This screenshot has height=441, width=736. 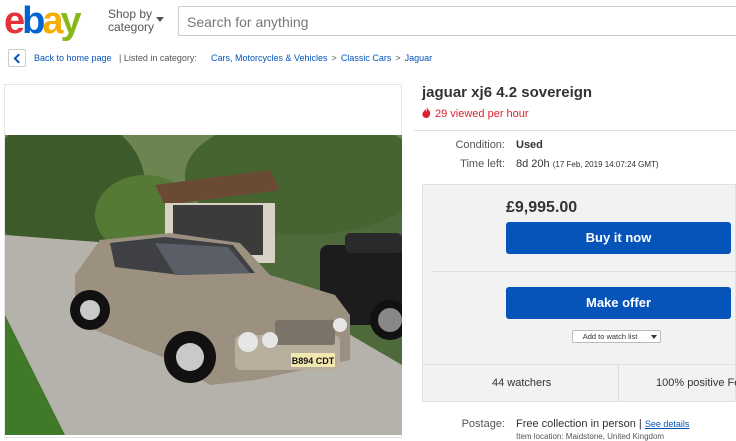 I want to click on listed-in-label: | Listed in category:, so click(x=158, y=58).